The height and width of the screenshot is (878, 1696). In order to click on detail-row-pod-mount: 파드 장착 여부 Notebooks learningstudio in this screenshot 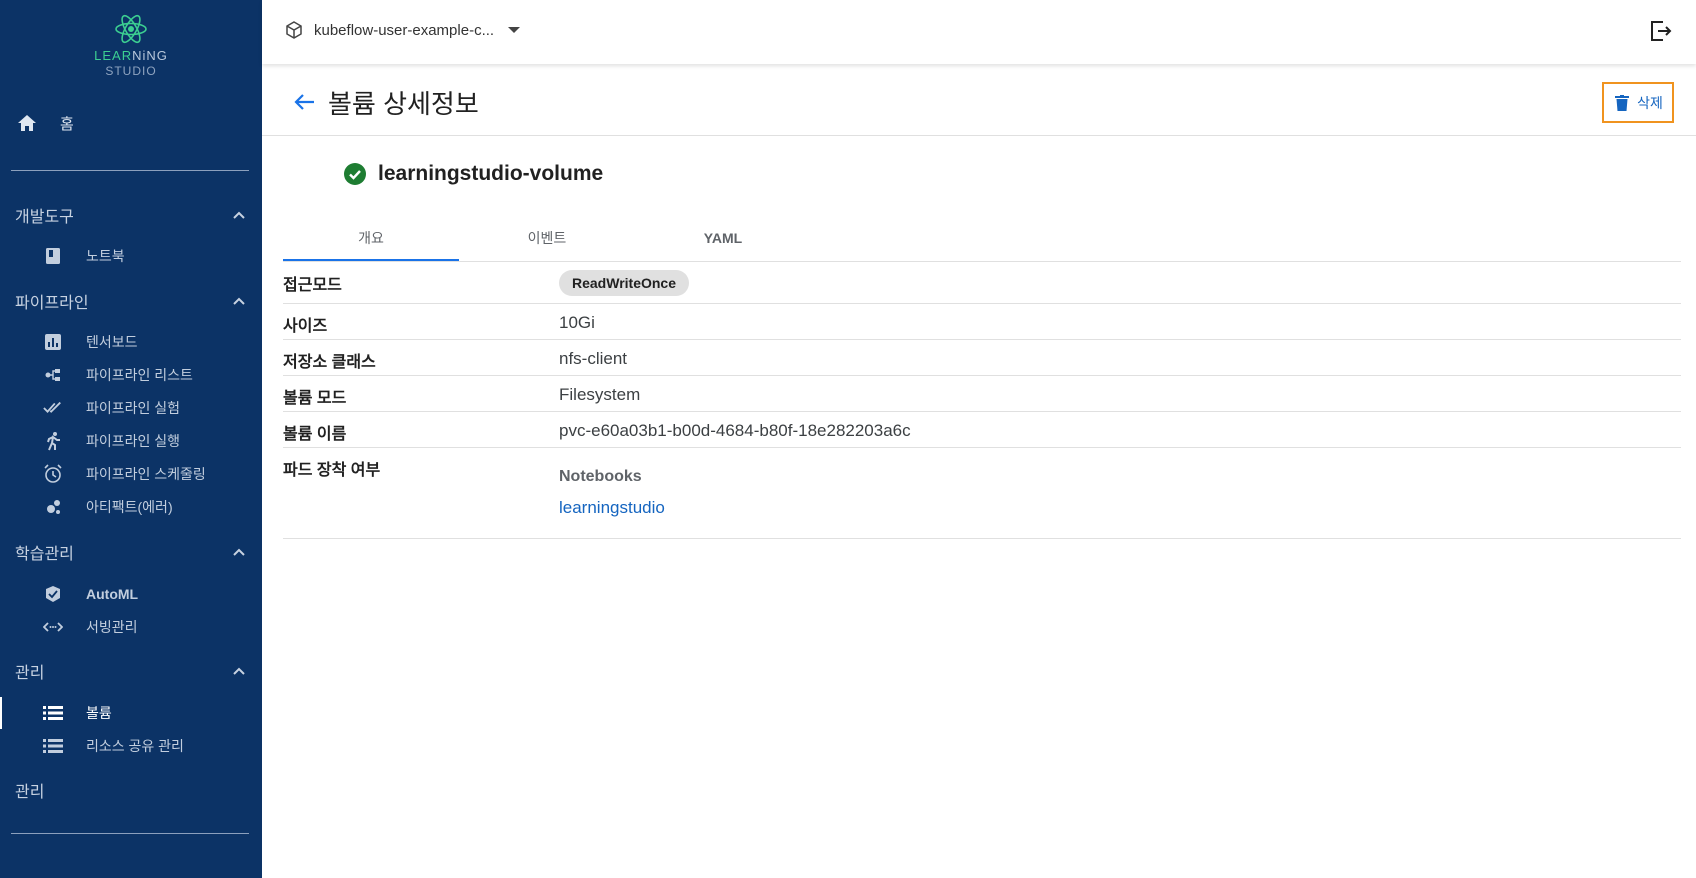, I will do `click(982, 493)`.